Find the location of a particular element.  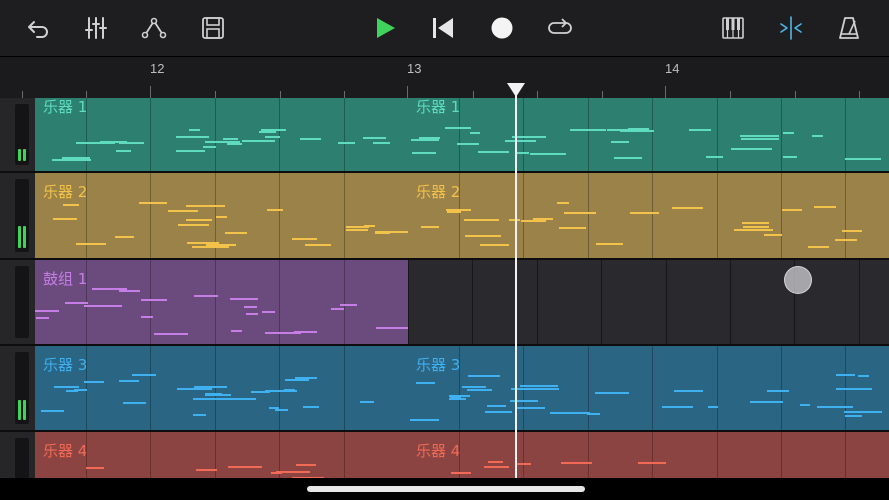

drum-region: 鼓组 1 is located at coordinates (221, 302).